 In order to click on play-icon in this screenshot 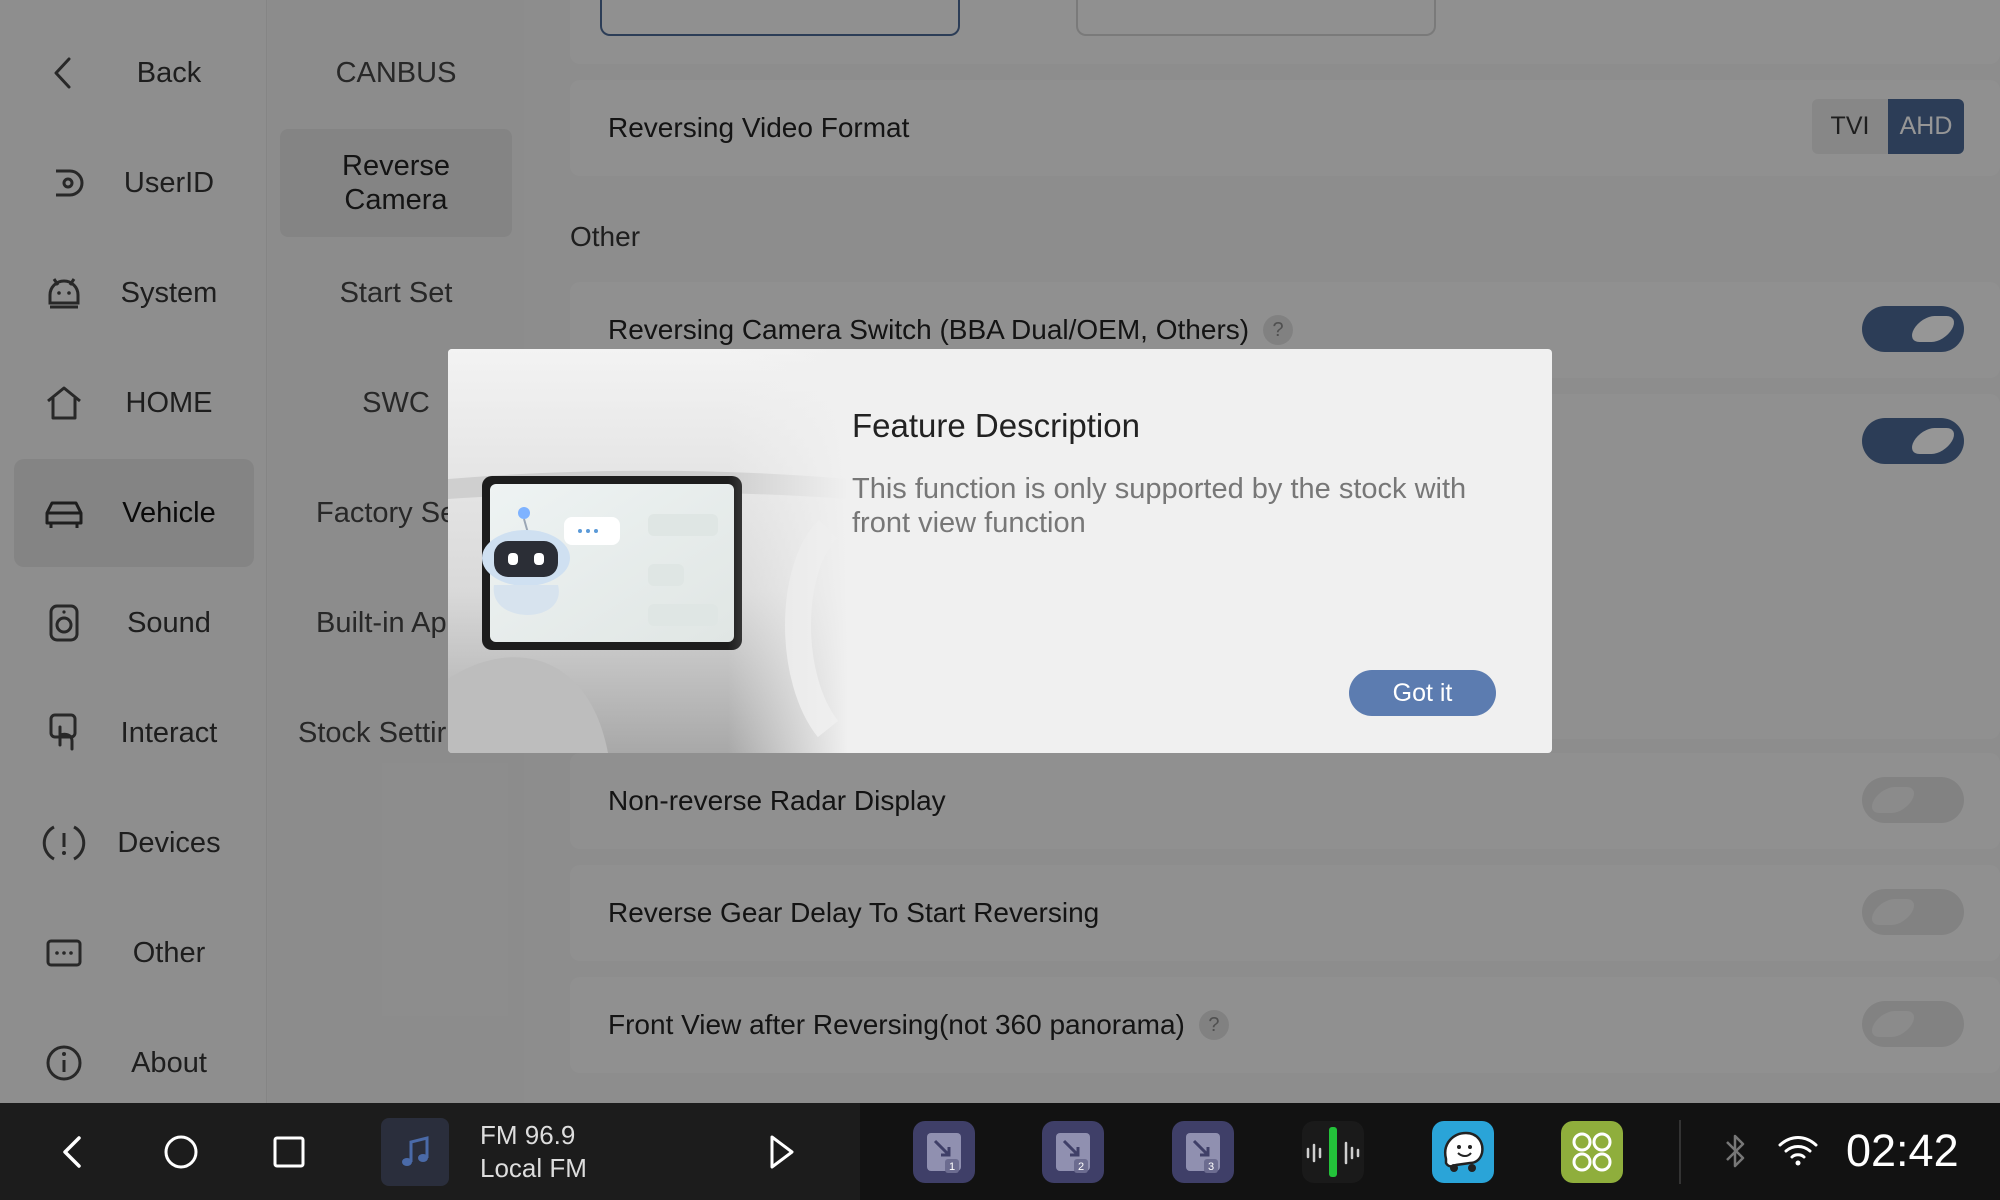, I will do `click(782, 1152)`.